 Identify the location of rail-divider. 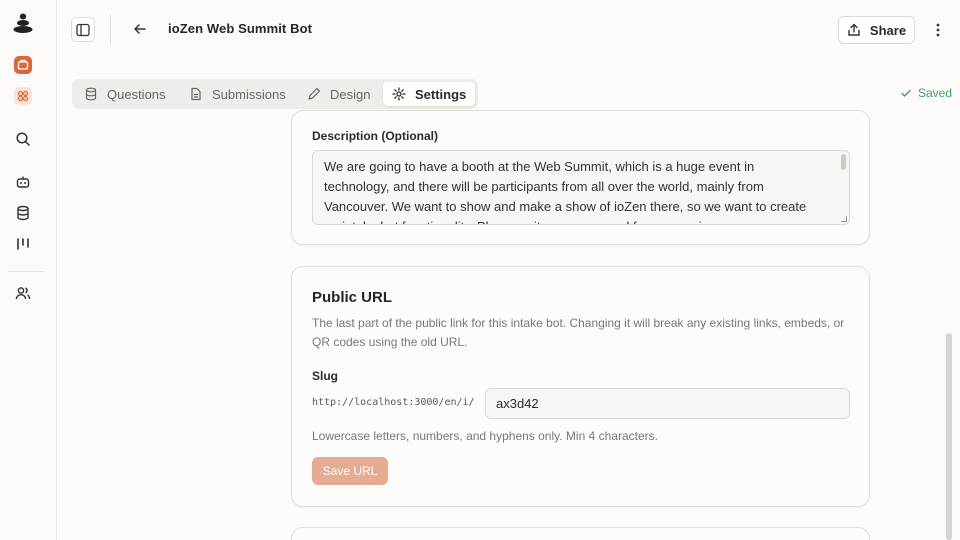
(26, 271).